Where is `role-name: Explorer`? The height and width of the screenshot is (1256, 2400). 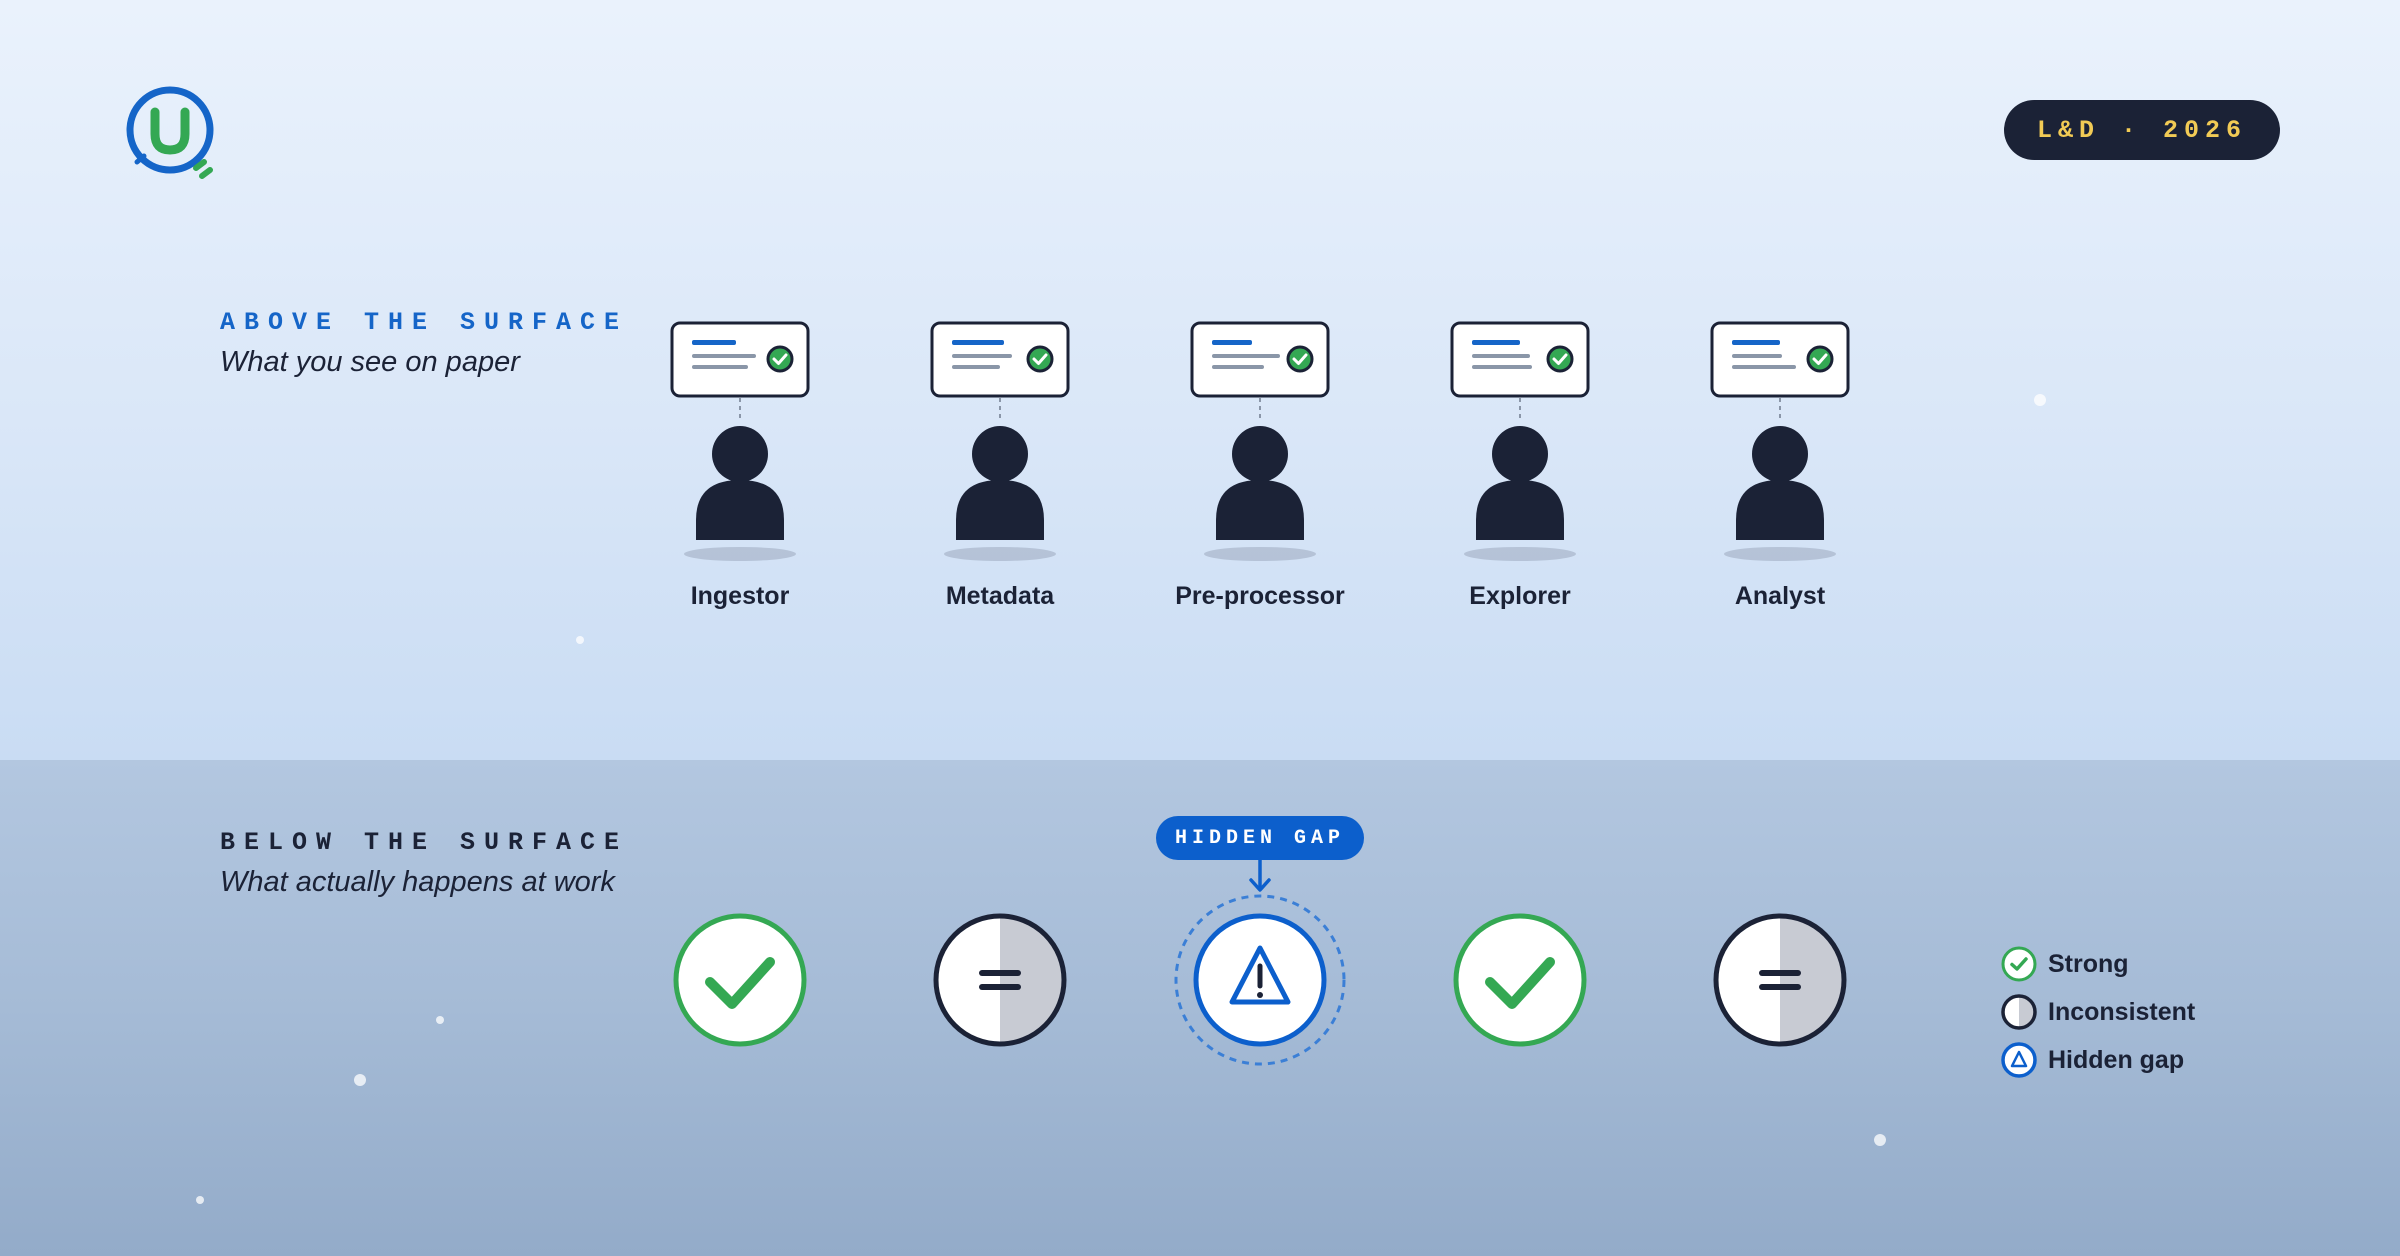
role-name: Explorer is located at coordinates (1520, 596).